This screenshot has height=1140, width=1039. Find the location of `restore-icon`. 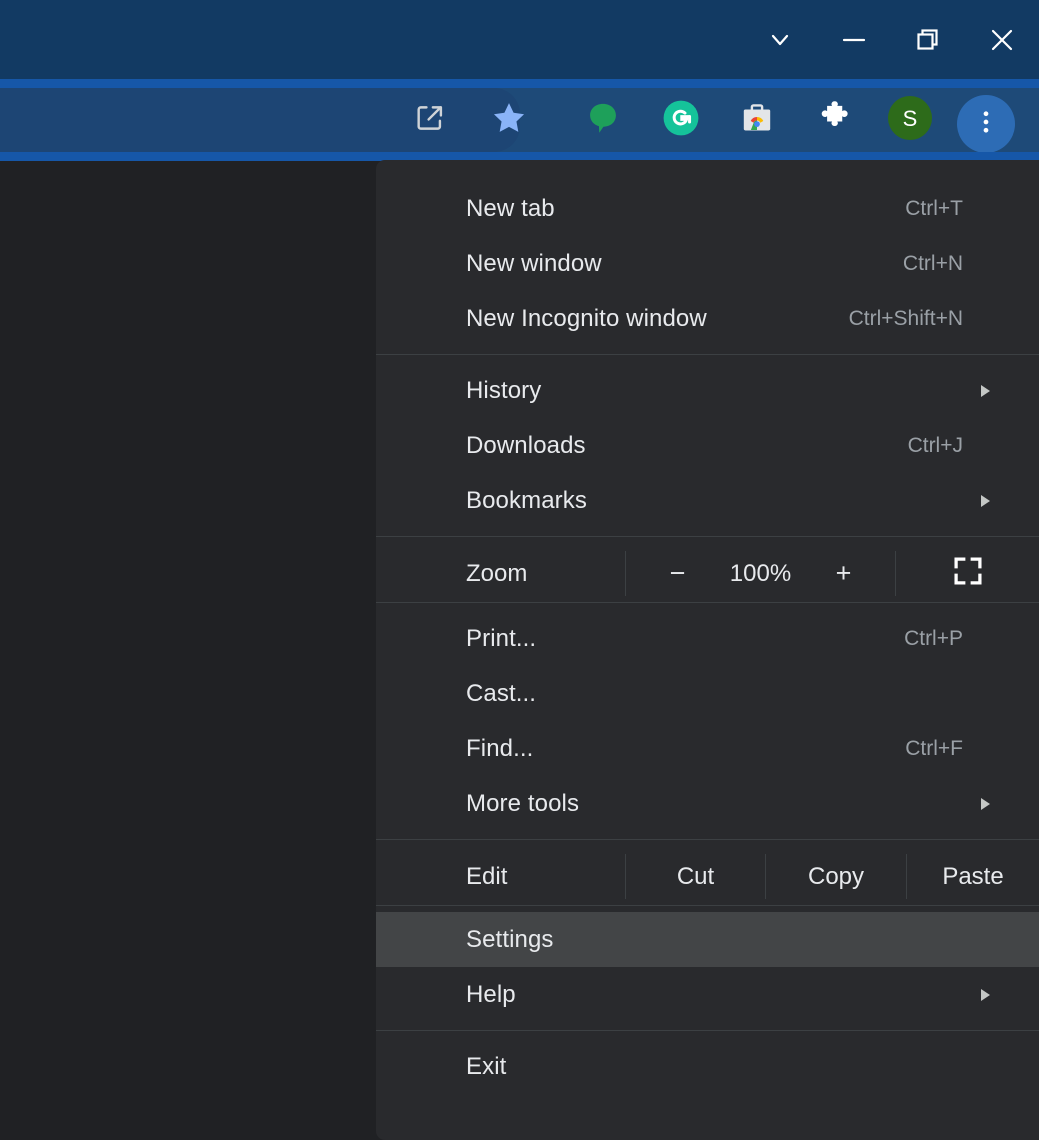

restore-icon is located at coordinates (928, 40).